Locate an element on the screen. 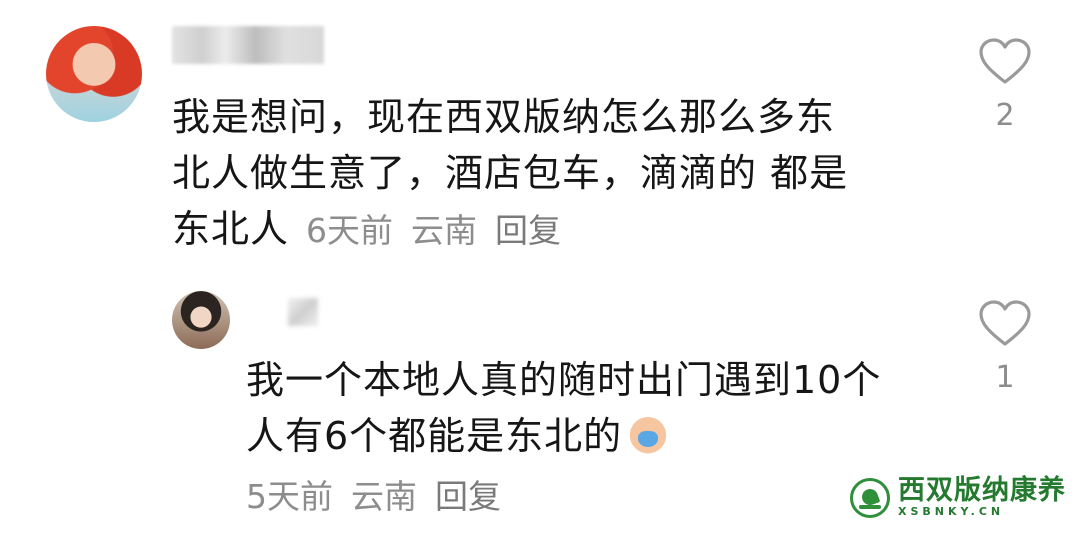  watermark: 西双版纳康养 XSBNKY.CN is located at coordinates (958, 498).